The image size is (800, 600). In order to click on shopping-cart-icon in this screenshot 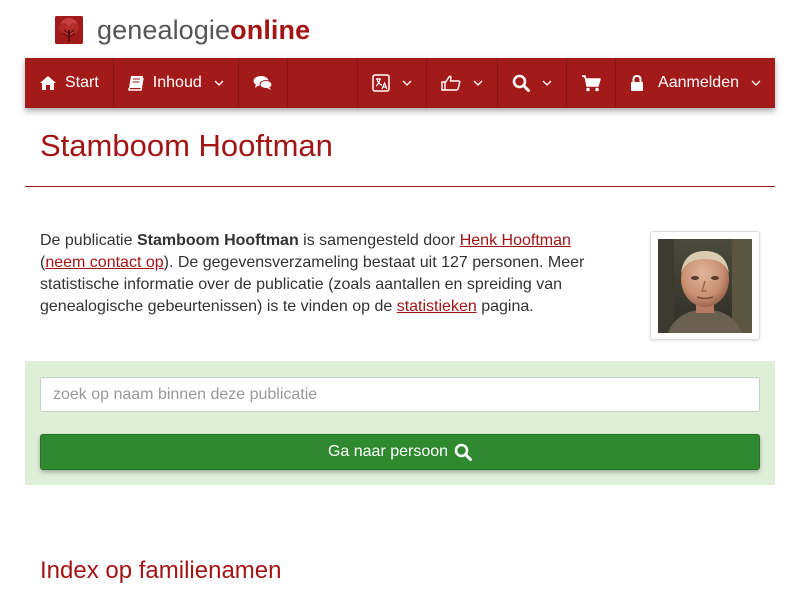, I will do `click(591, 83)`.